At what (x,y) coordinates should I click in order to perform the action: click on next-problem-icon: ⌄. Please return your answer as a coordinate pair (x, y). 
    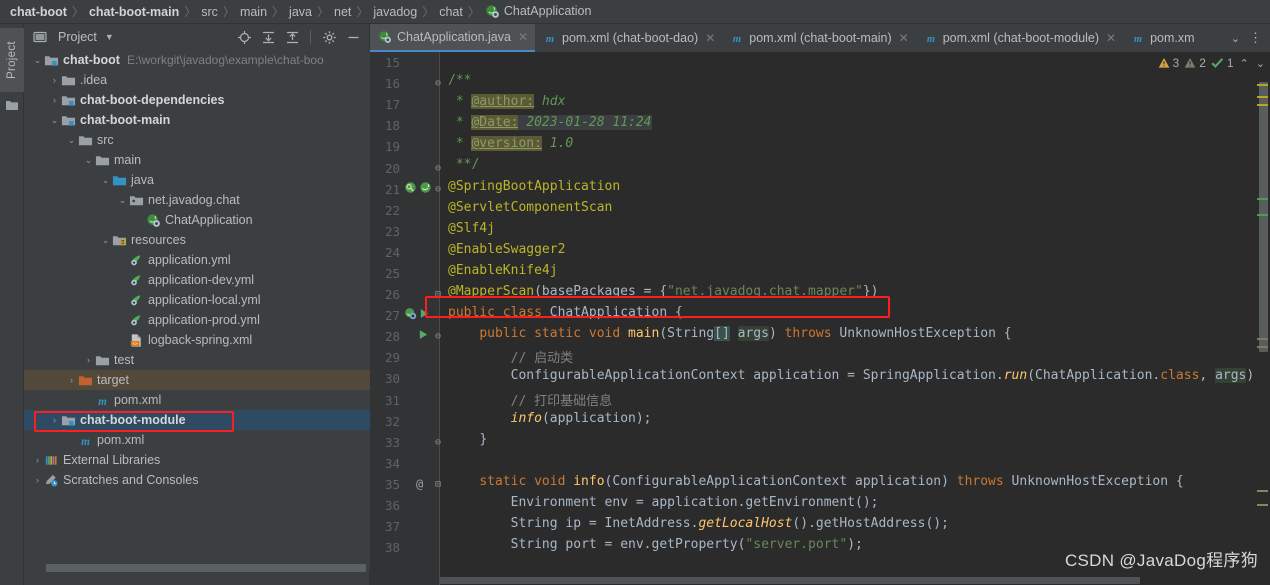
    Looking at the image, I should click on (1260, 63).